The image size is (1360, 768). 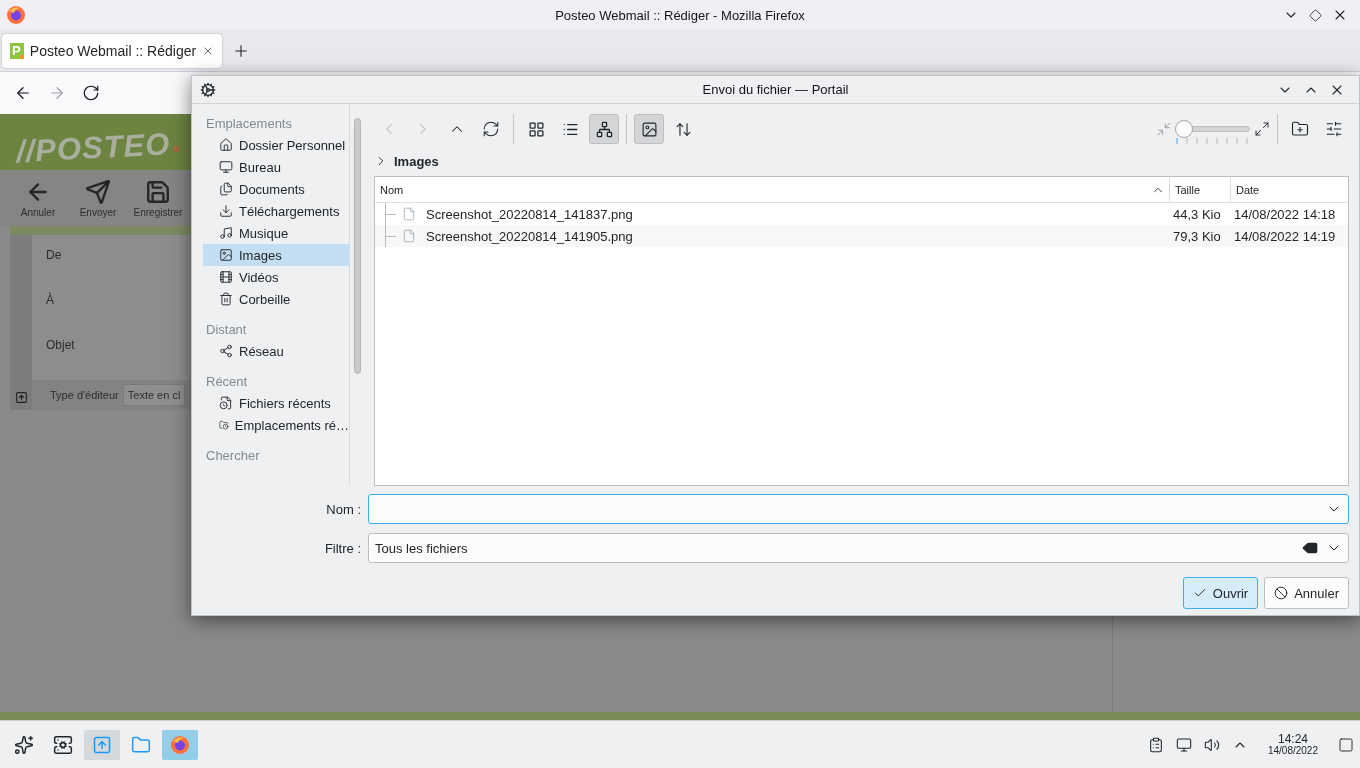 I want to click on download-icon, so click(x=226, y=211).